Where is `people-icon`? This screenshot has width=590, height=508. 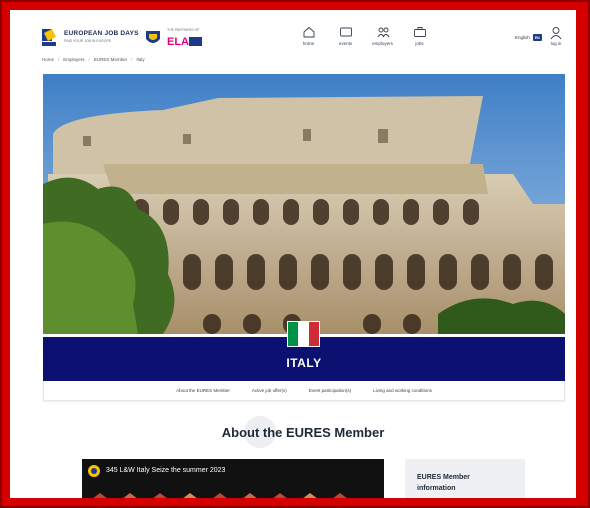
people-icon is located at coordinates (383, 32).